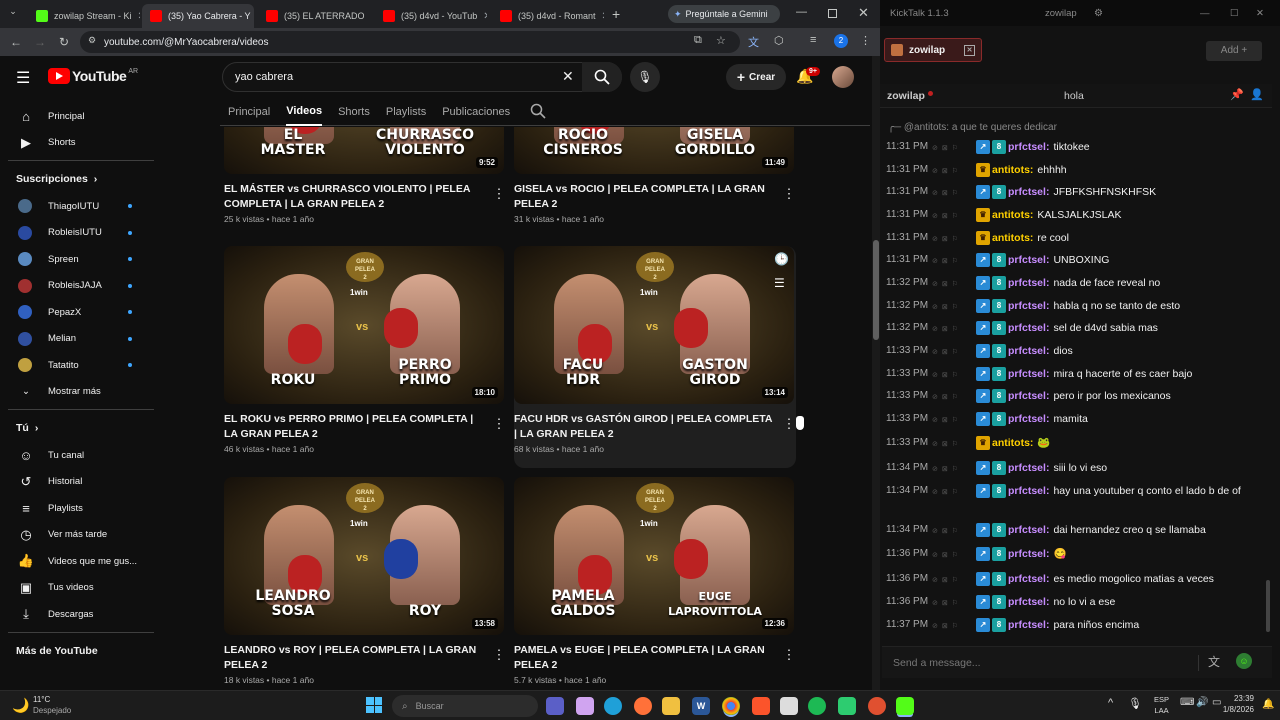  I want to click on extensions-icon: ⬡, so click(779, 40).